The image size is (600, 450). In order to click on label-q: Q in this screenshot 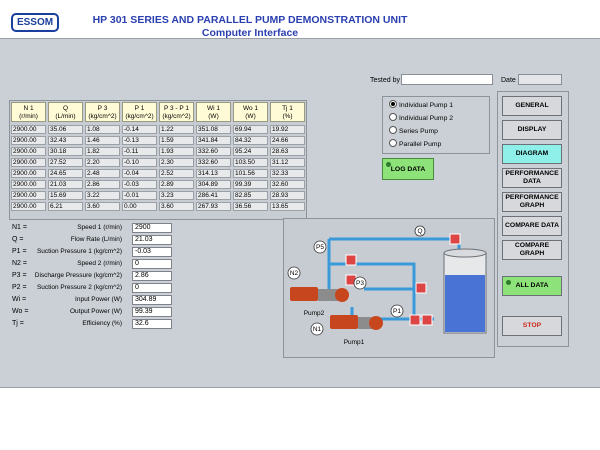, I will do `click(419, 231)`.